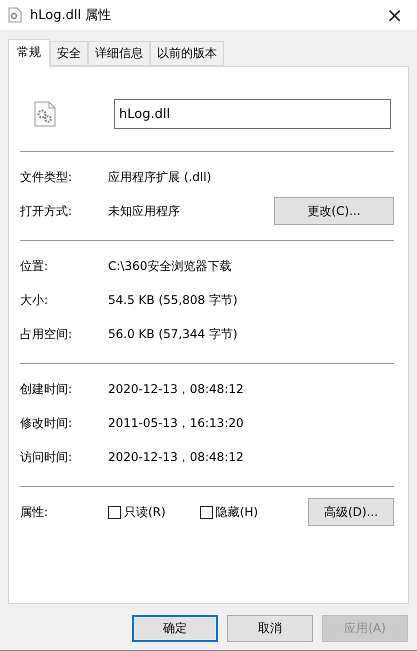 The width and height of the screenshot is (417, 651). I want to click on field-label: 创建时间:, so click(47, 389).